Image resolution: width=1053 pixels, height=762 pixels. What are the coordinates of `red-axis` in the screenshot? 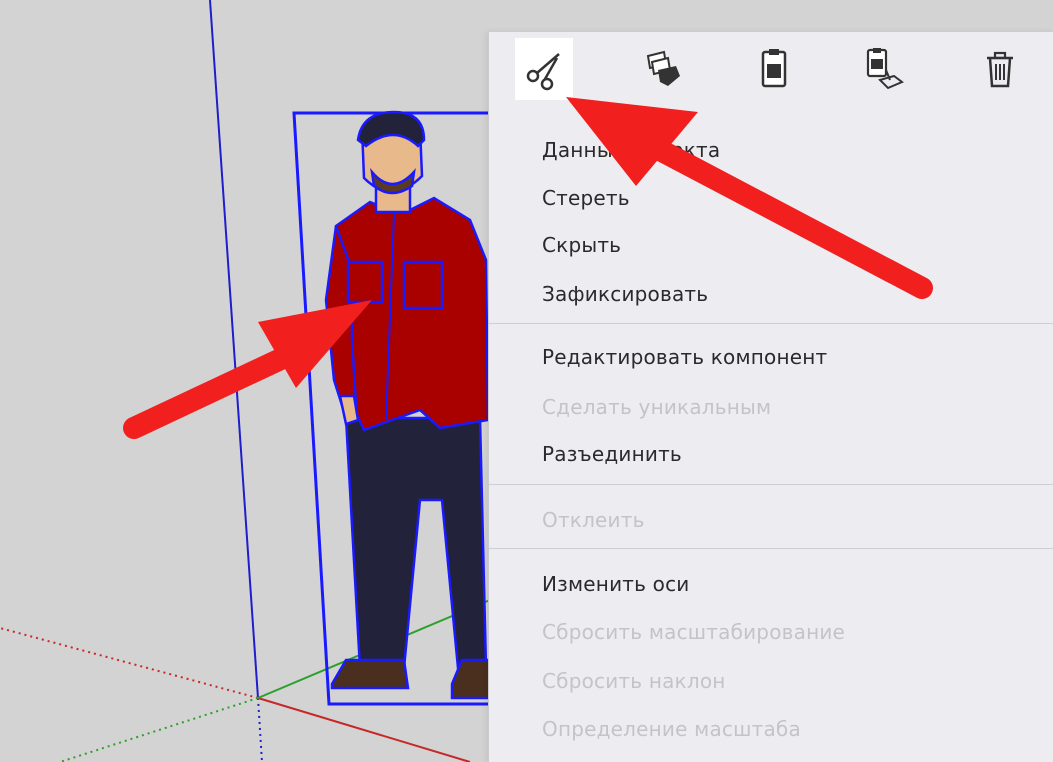 It's located at (364, 729).